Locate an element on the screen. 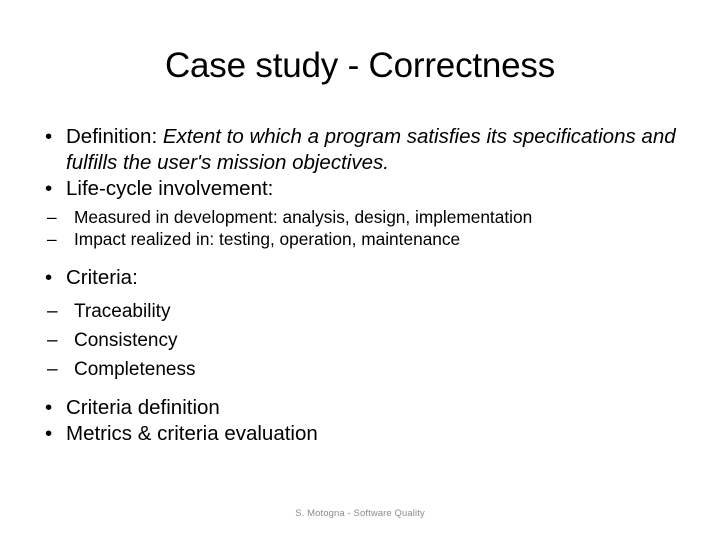 This screenshot has width=720, height=540. sub-bullet-label: Consistency is located at coordinates (126, 340).